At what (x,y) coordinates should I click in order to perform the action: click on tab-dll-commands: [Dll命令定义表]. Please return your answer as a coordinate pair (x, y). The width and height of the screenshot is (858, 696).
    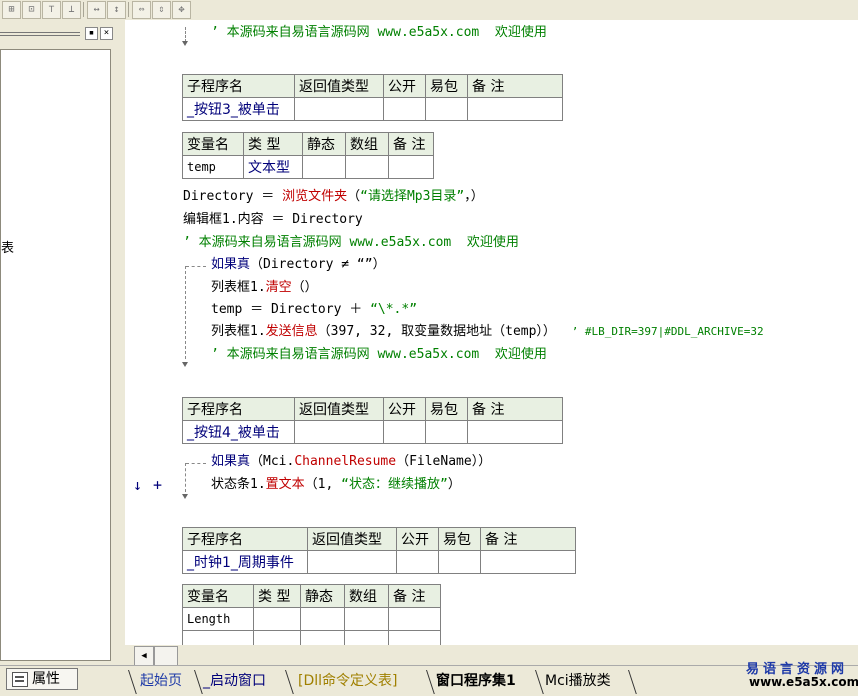
    Looking at the image, I should click on (347, 681).